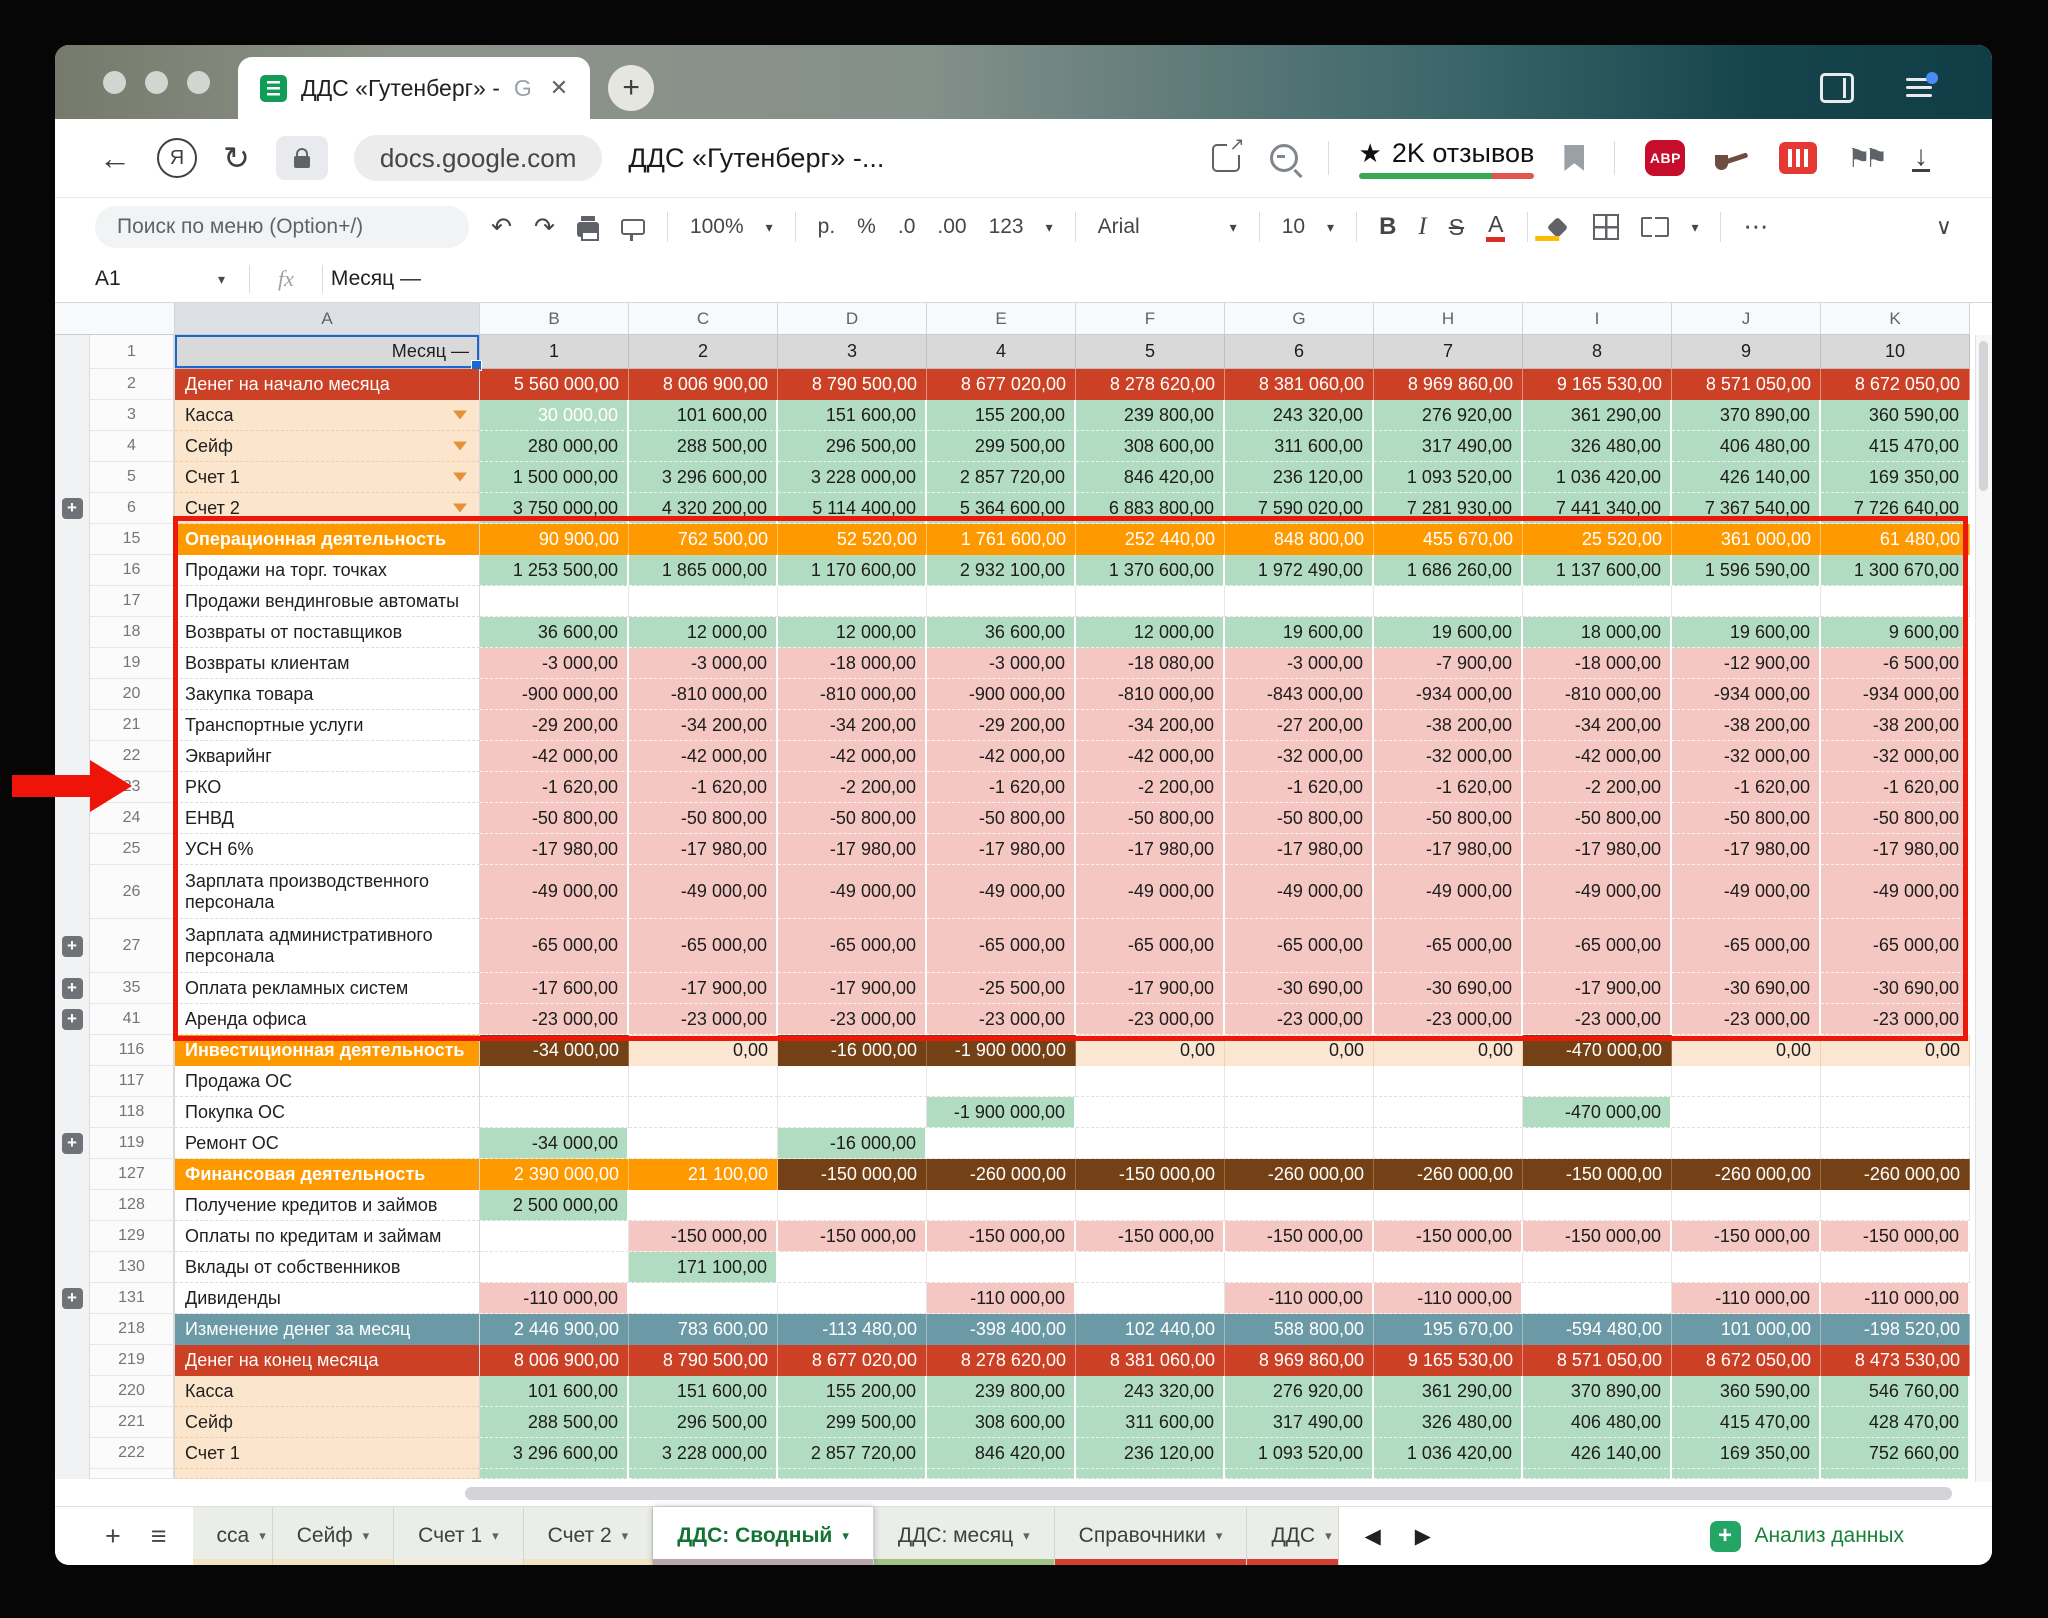 The width and height of the screenshot is (2048, 1618). I want to click on cell-H18: 19 600,00, so click(1448, 632).